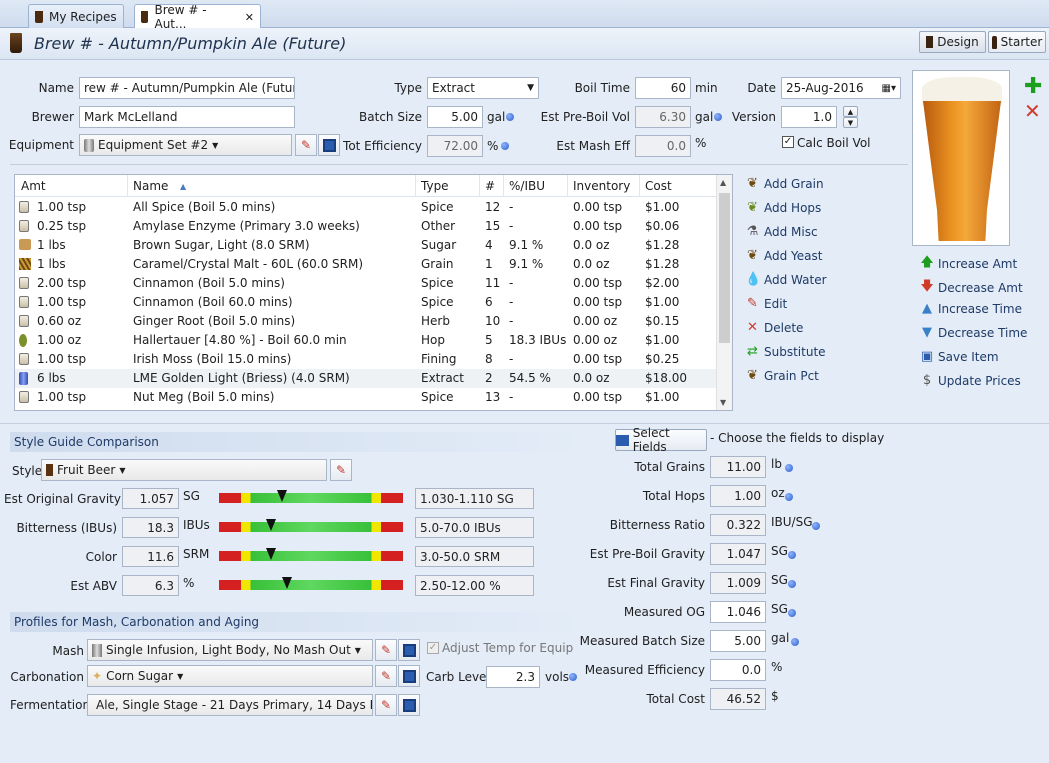 This screenshot has width=1049, height=763. What do you see at coordinates (970, 380) in the screenshot?
I see `update-prices-button: $ Update Prices` at bounding box center [970, 380].